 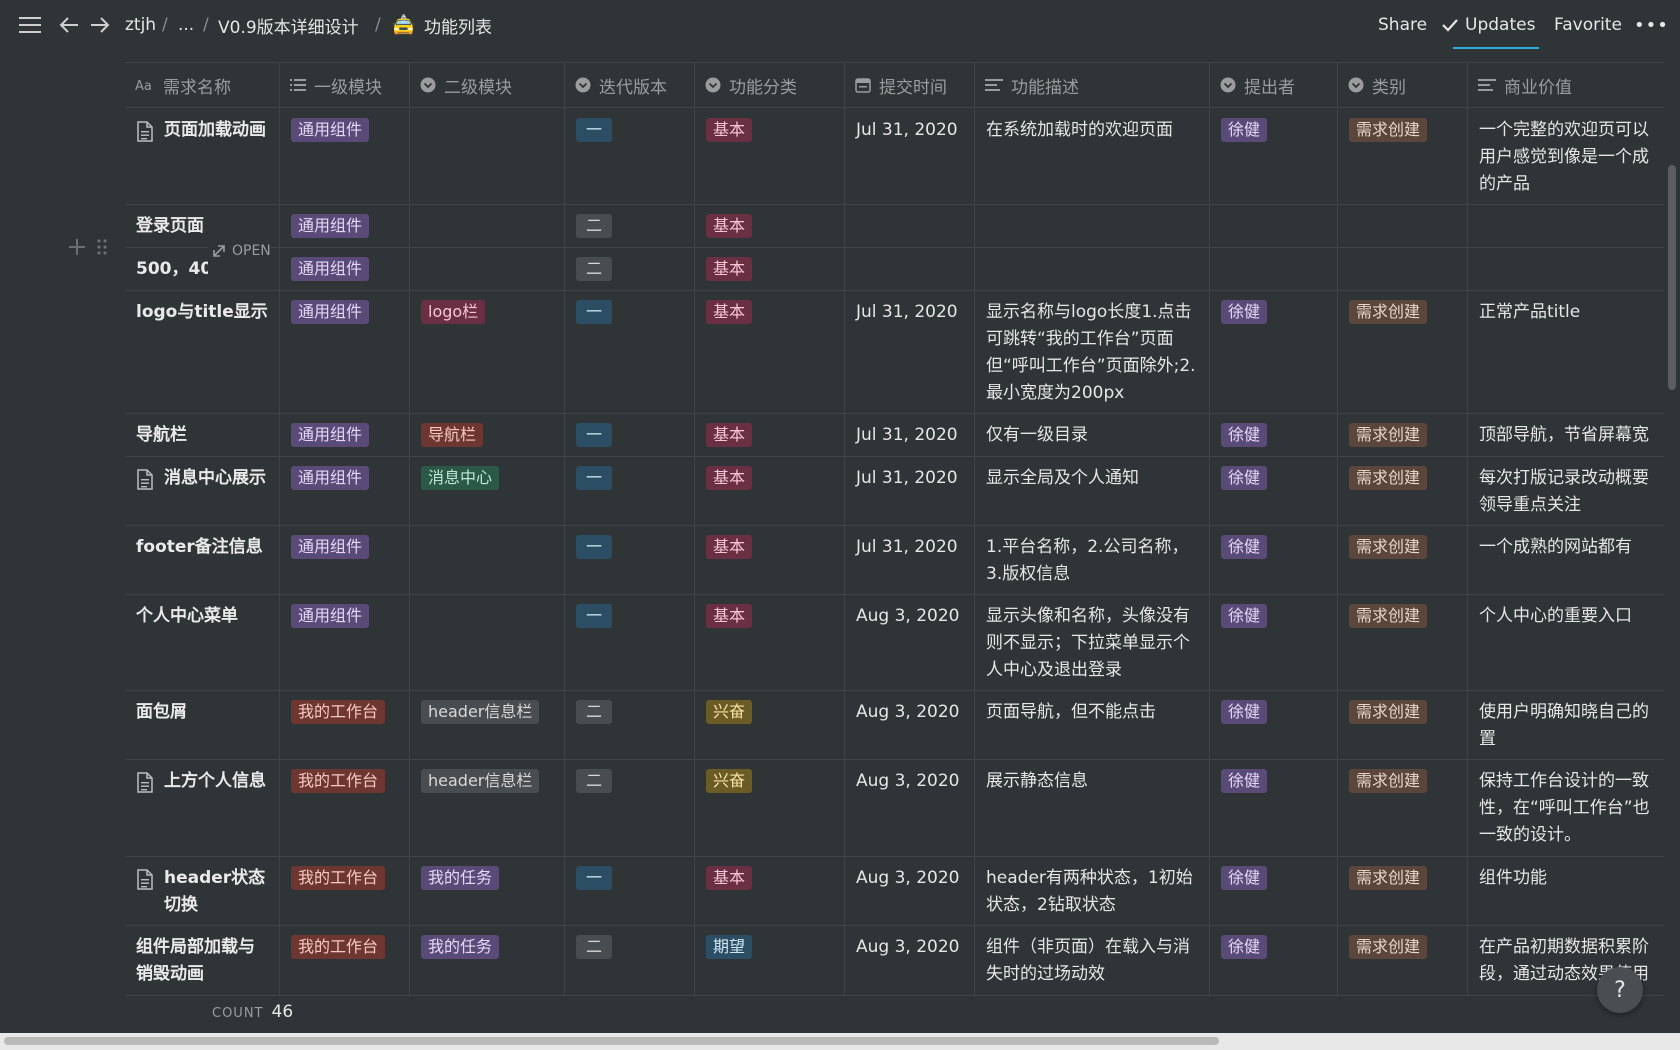 I want to click on cell-feature-description: 页面导航，但不能点击, so click(x=1092, y=724).